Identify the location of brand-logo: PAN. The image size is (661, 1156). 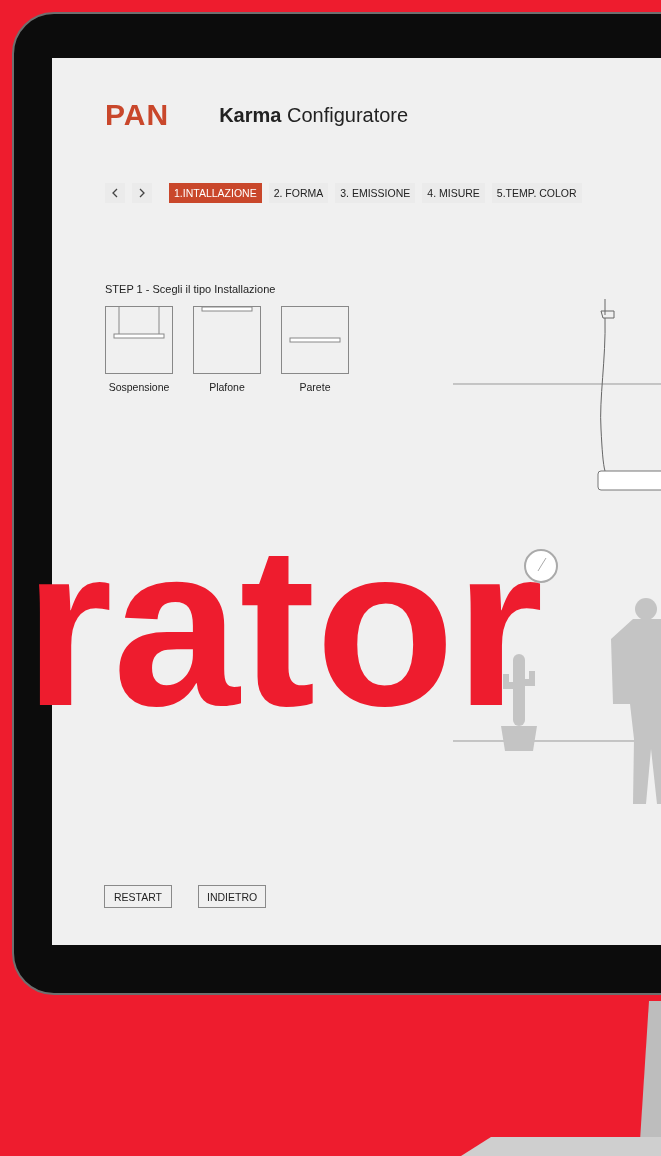
(137, 115).